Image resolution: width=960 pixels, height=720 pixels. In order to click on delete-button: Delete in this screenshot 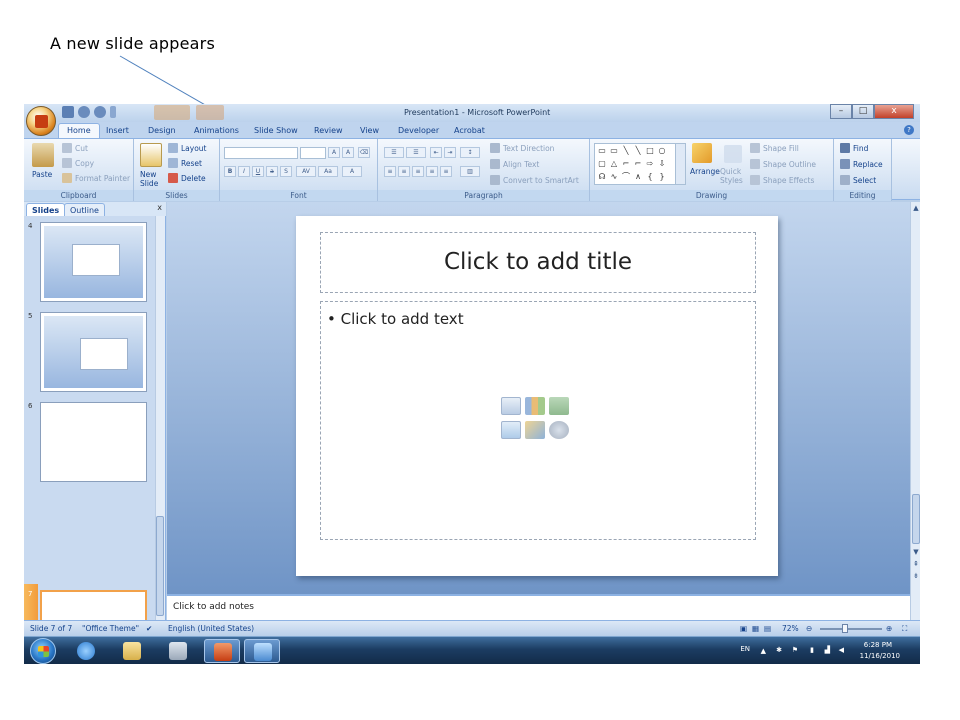, I will do `click(187, 178)`.